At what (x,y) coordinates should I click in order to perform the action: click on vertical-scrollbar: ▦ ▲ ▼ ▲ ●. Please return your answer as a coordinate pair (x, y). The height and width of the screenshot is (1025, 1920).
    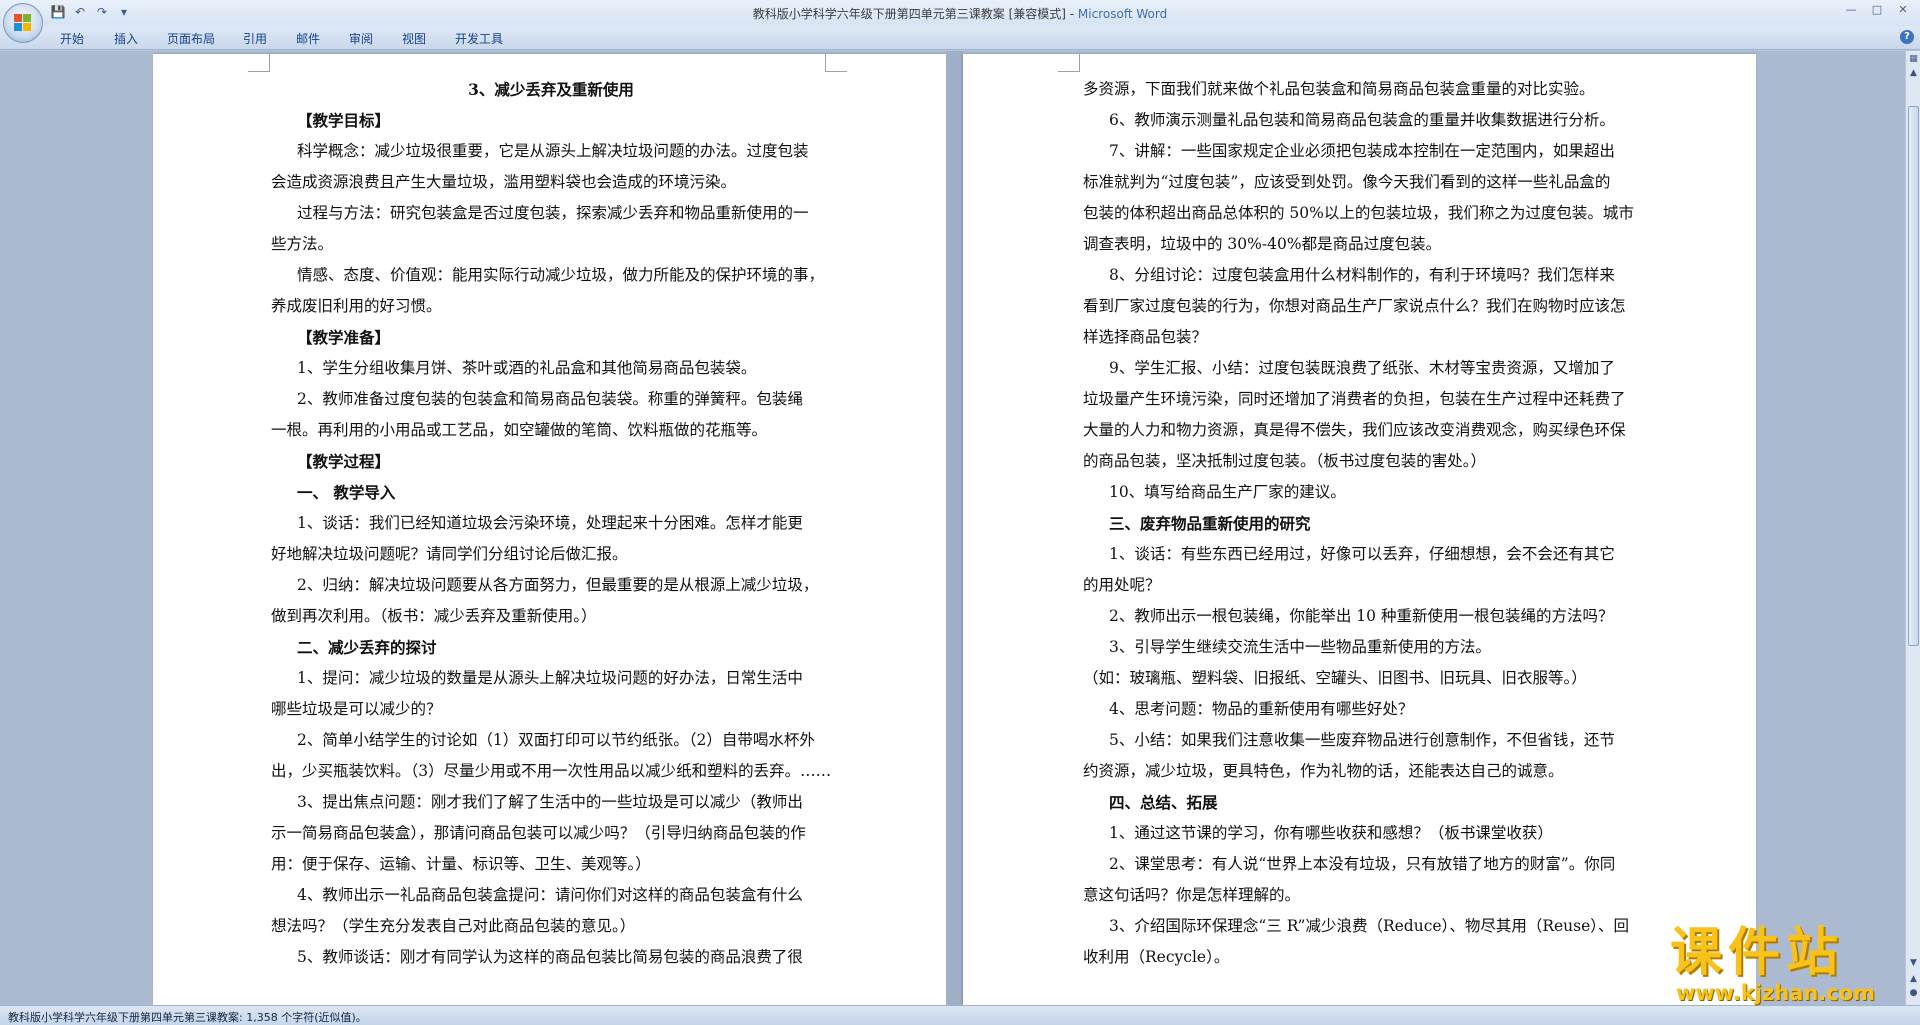
    Looking at the image, I should click on (1912, 528).